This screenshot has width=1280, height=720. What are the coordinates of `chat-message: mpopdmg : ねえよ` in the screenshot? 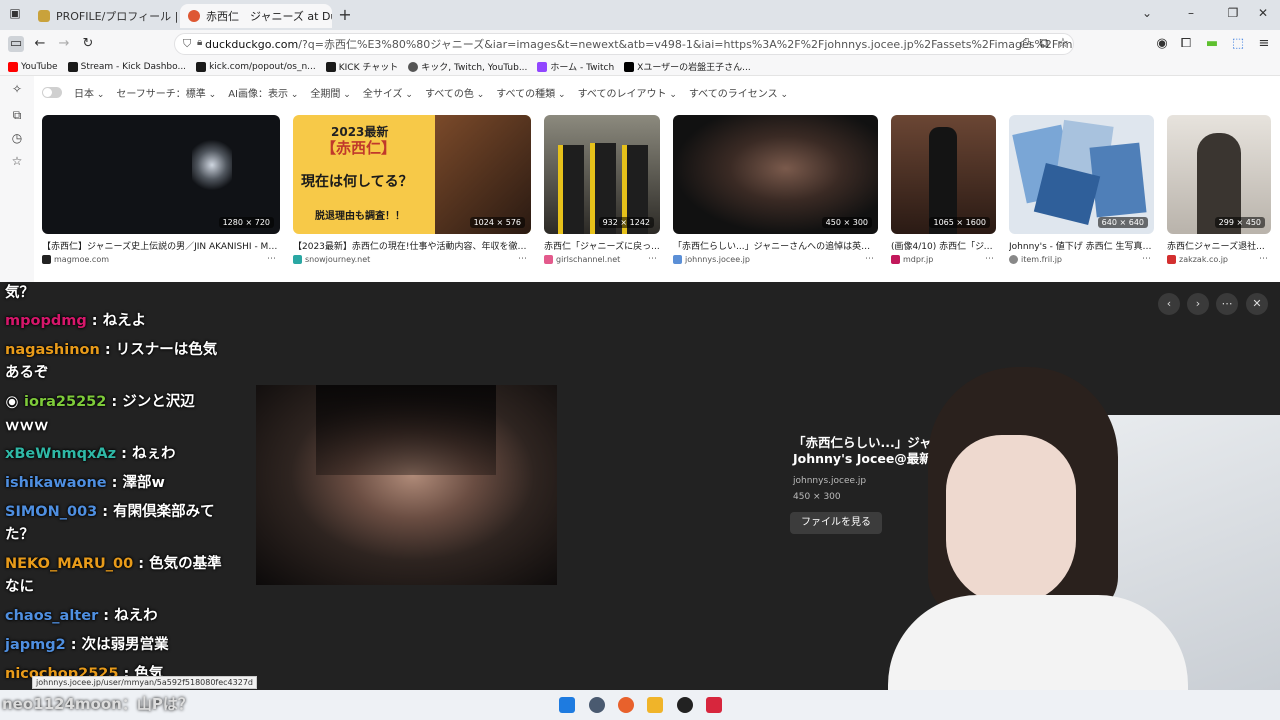 It's located at (76, 321).